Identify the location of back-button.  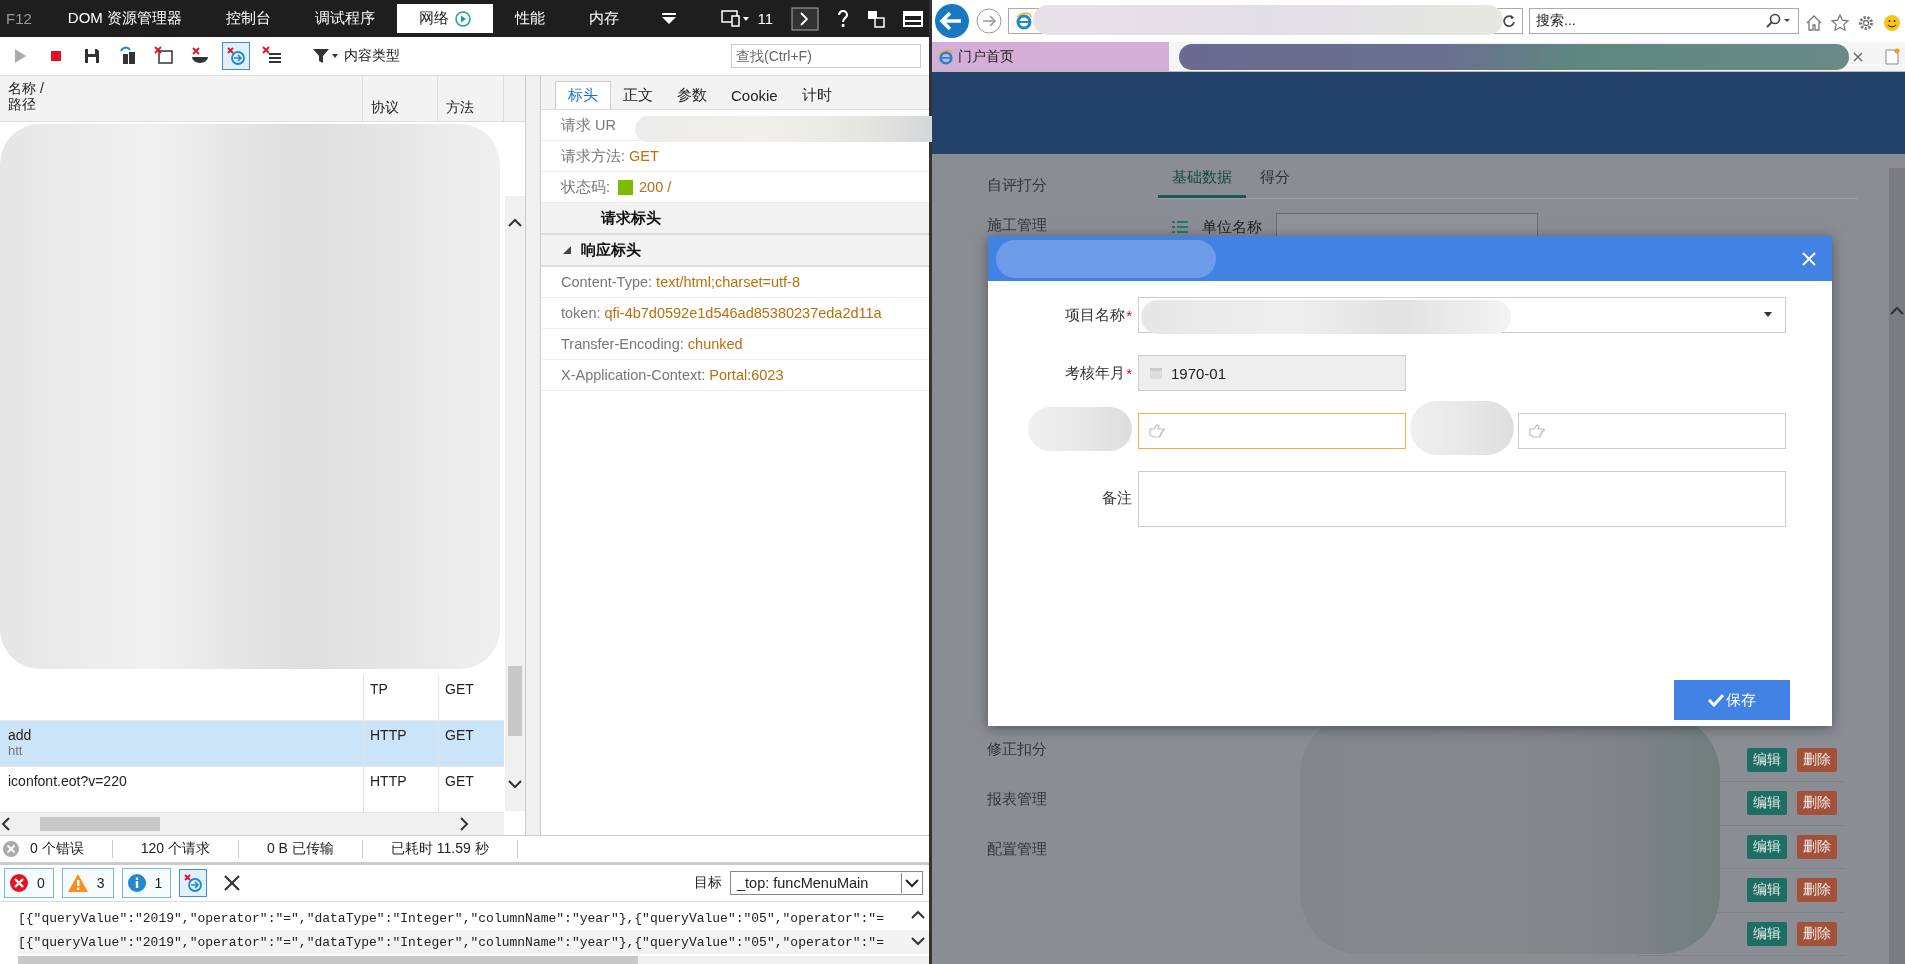
(952, 21).